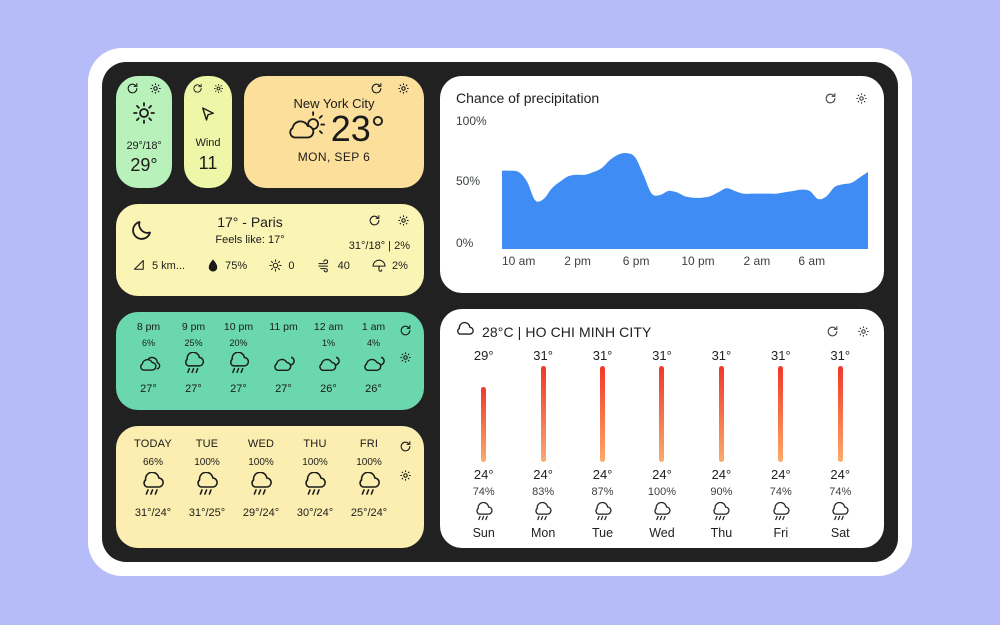  What do you see at coordinates (373, 343) in the screenshot?
I see `hourly-precip: 4%` at bounding box center [373, 343].